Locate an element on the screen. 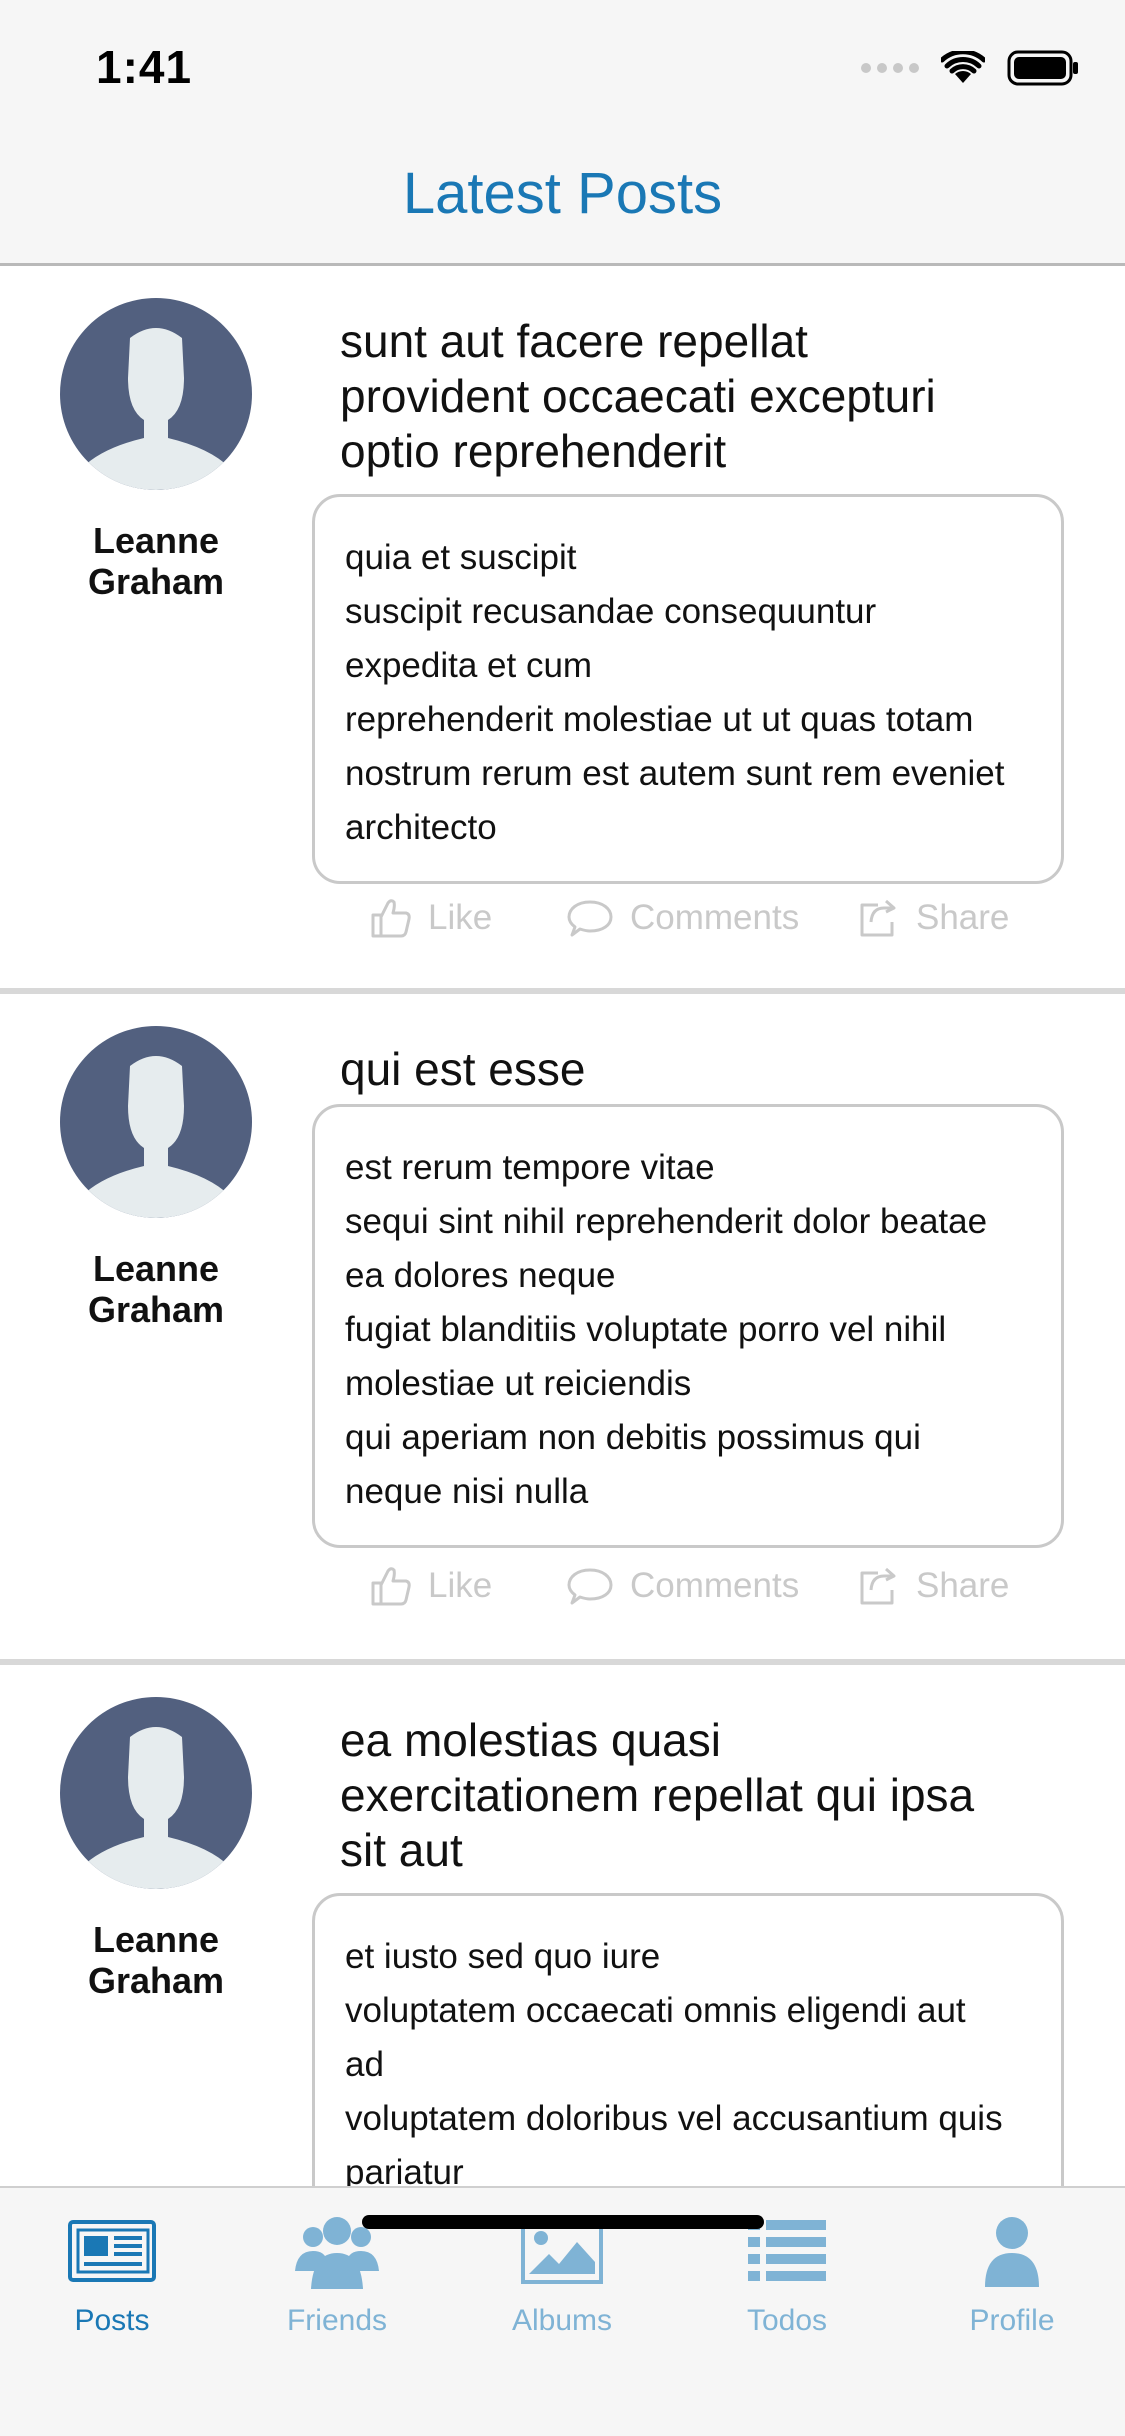 The width and height of the screenshot is (1125, 2436). nav-header: Latest Posts is located at coordinates (562, 199).